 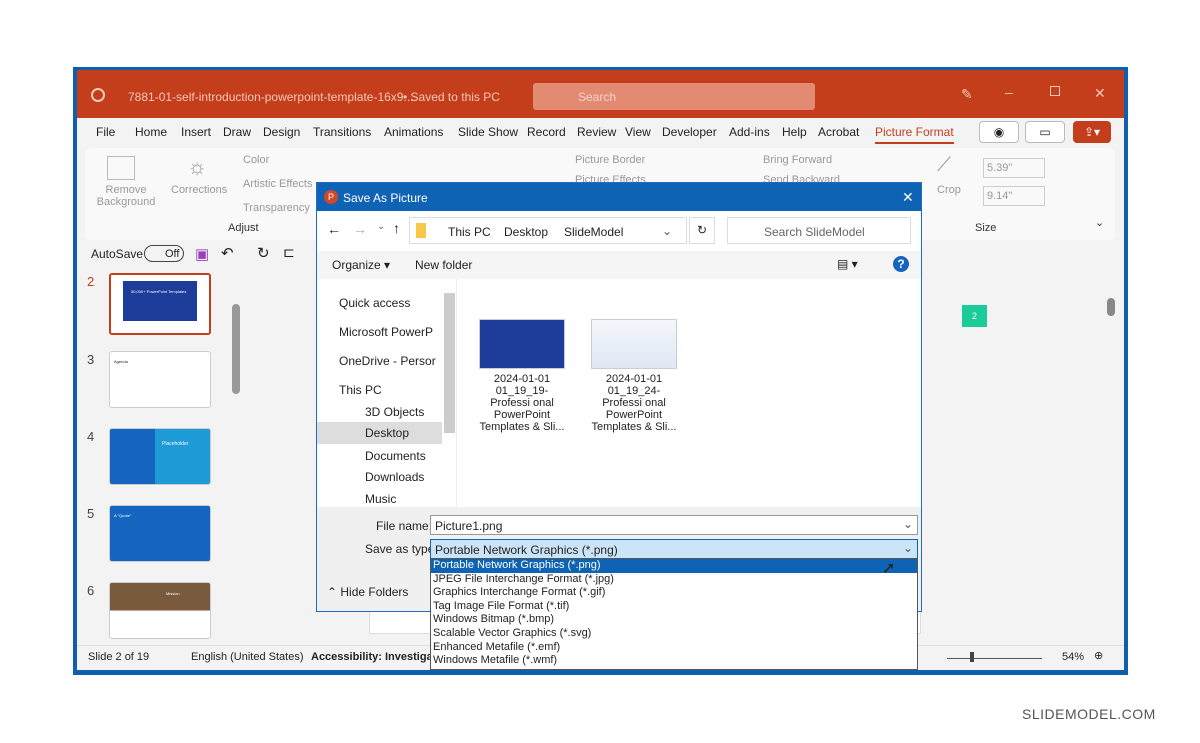 I want to click on accessibility-status: Accessibility: Investigate, so click(x=376, y=657).